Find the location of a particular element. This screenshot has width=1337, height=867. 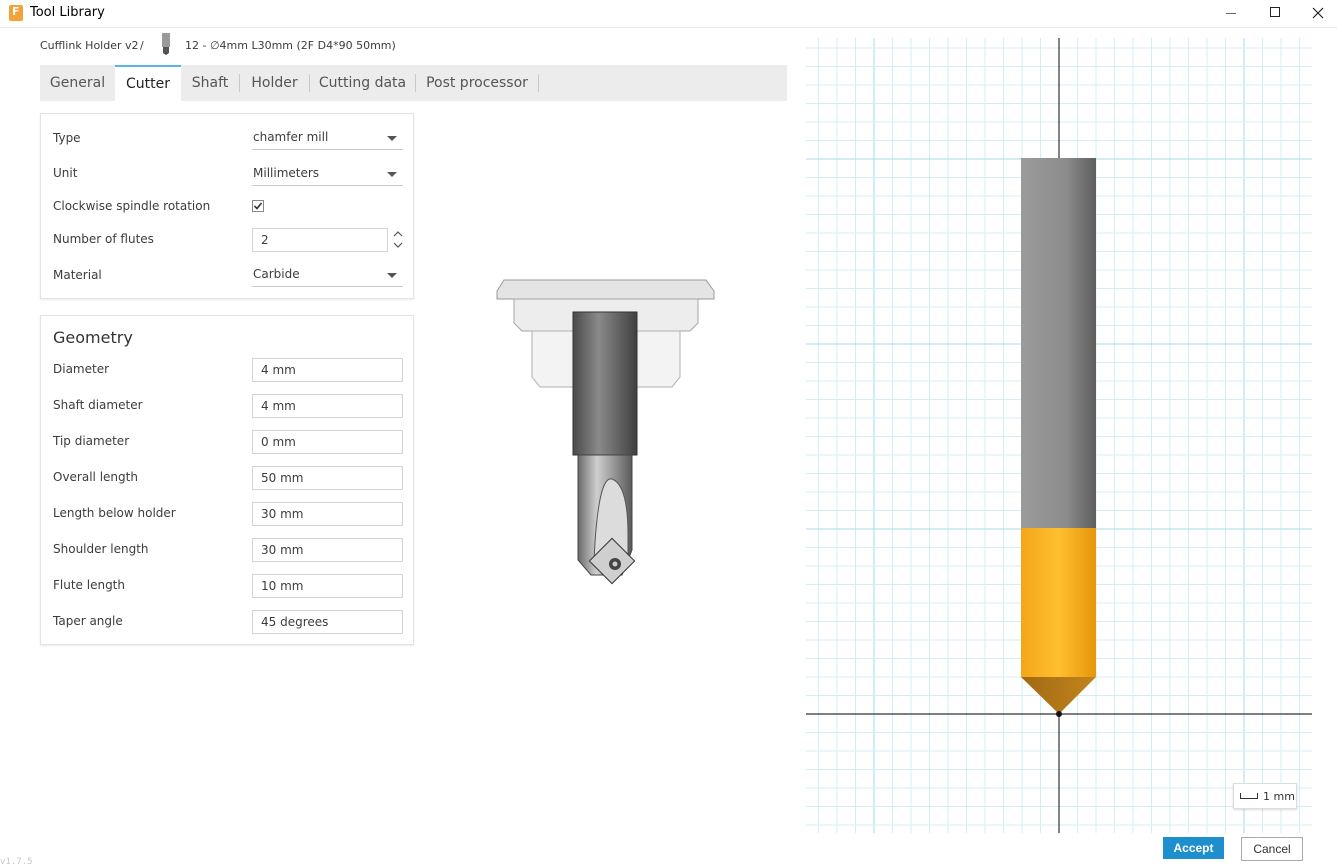

minimize-icon is located at coordinates (1231, 13).